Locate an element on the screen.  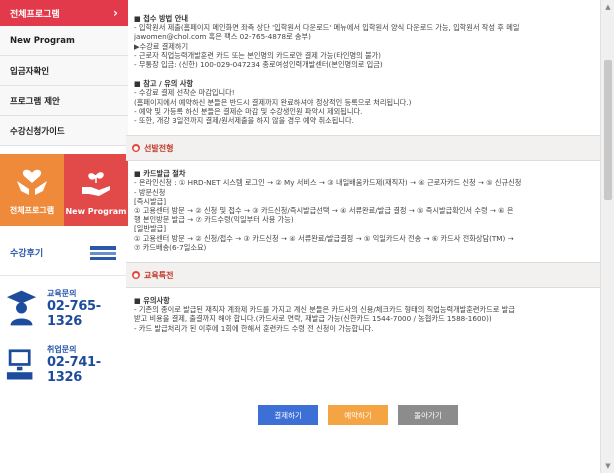
text-line: [일반발급] is located at coordinates (150, 229).